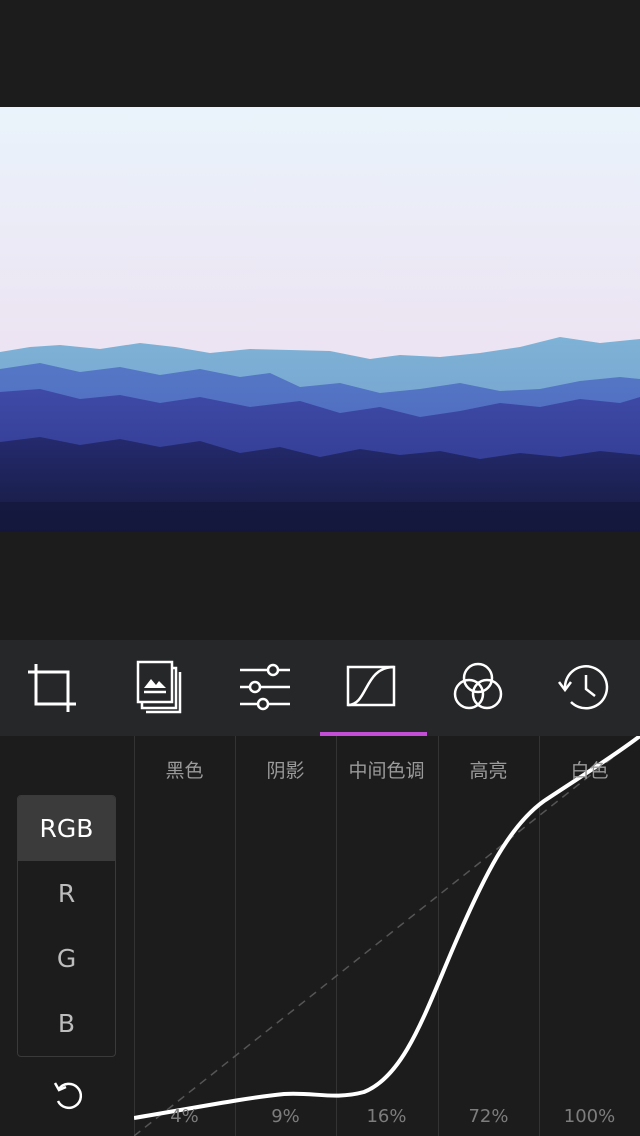 Image resolution: width=640 pixels, height=1136 pixels. I want to click on range-value-highlights: 72%, so click(488, 1116).